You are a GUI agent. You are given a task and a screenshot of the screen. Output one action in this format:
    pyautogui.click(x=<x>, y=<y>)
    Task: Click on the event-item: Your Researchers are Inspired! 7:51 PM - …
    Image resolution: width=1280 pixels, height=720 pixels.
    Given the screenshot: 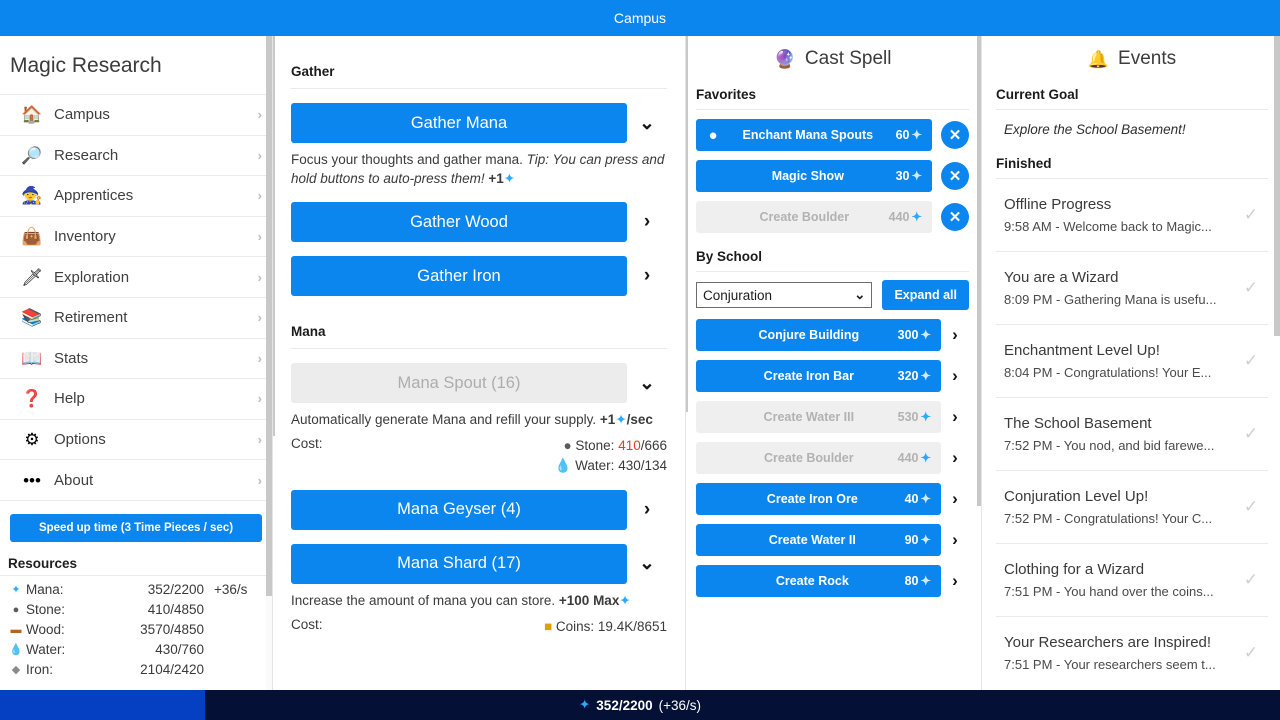 What is the action you would take?
    pyautogui.click(x=1132, y=652)
    